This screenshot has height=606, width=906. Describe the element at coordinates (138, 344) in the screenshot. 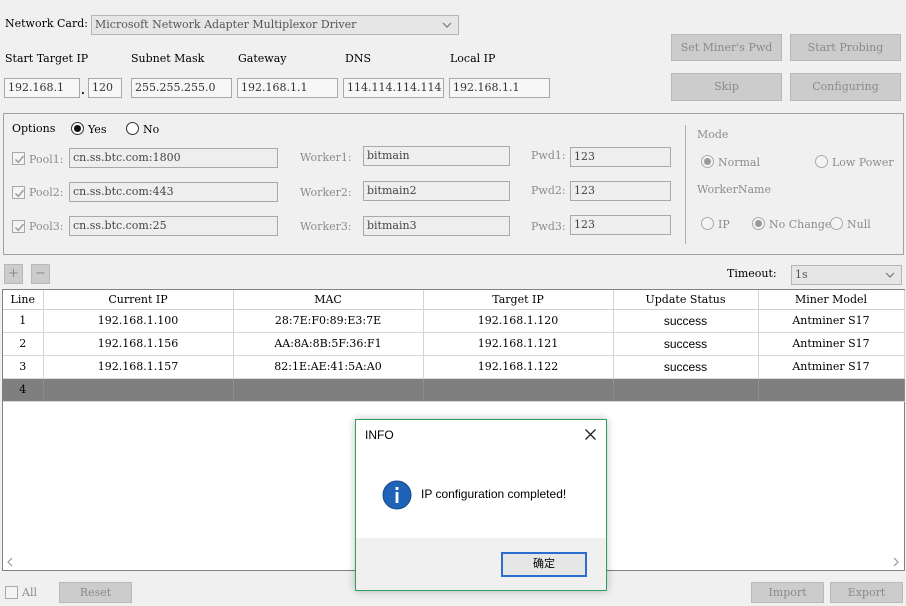

I see `cell-current-ip: 192.168.1.156` at that location.